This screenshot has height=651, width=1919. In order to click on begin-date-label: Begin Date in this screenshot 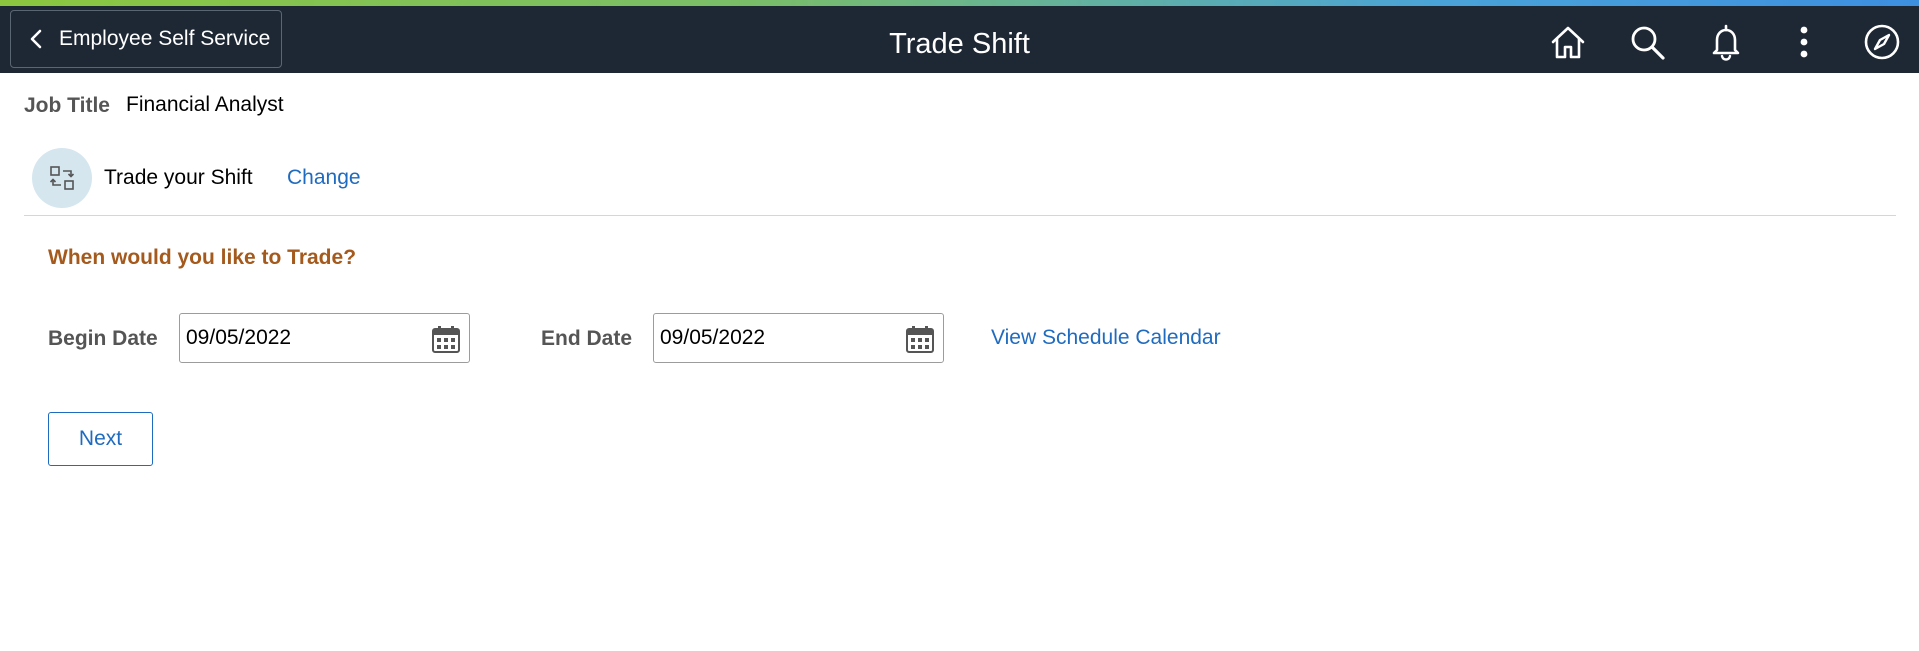, I will do `click(103, 338)`.